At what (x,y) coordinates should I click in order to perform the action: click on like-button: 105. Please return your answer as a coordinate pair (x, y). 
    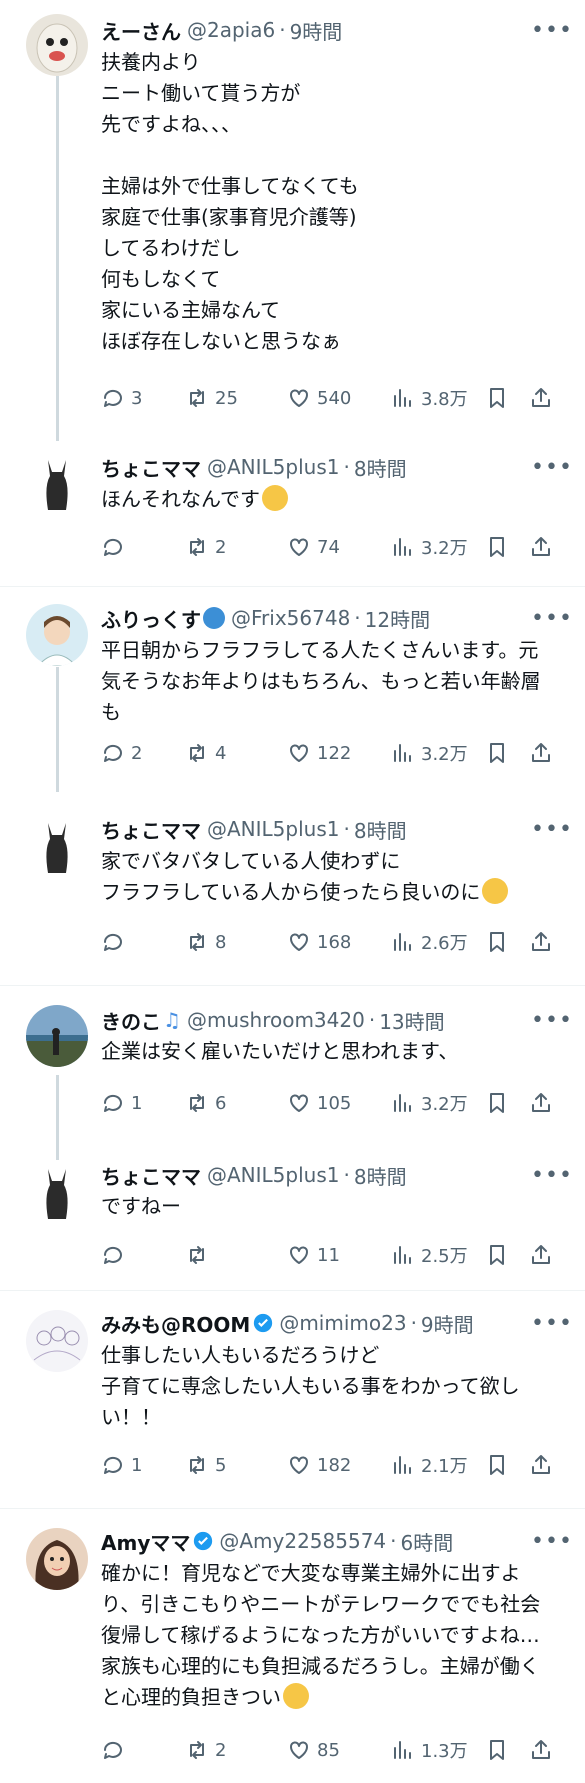
    Looking at the image, I should click on (319, 1103).